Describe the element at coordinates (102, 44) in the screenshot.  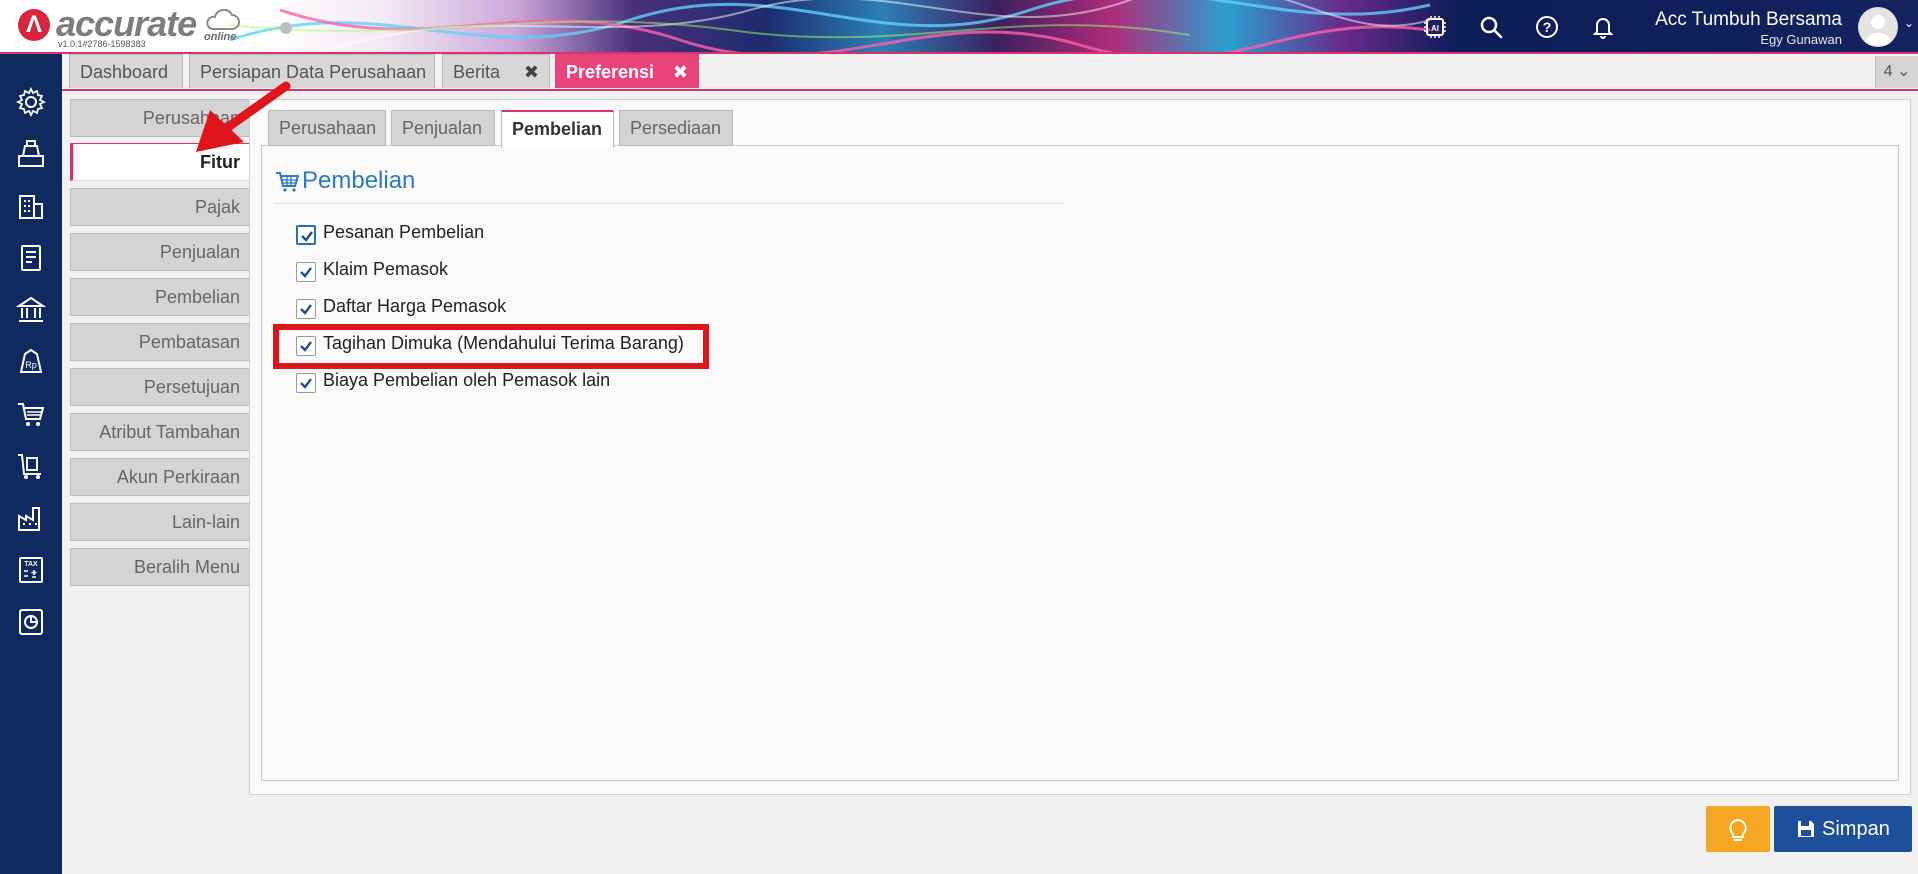
I see `version-text: v1.0.1#2786-1598383` at that location.